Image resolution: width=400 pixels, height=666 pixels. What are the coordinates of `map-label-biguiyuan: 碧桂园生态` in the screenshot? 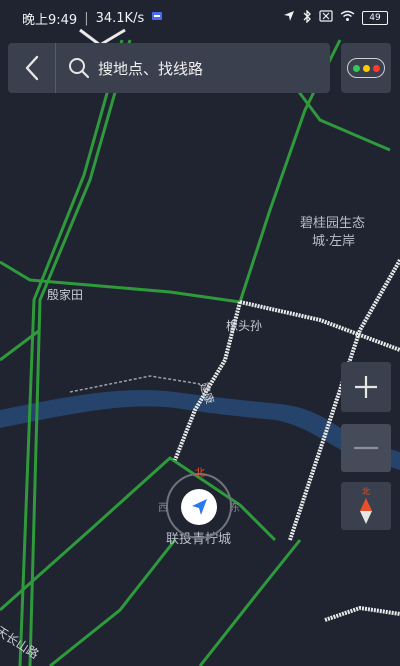 It's located at (333, 223).